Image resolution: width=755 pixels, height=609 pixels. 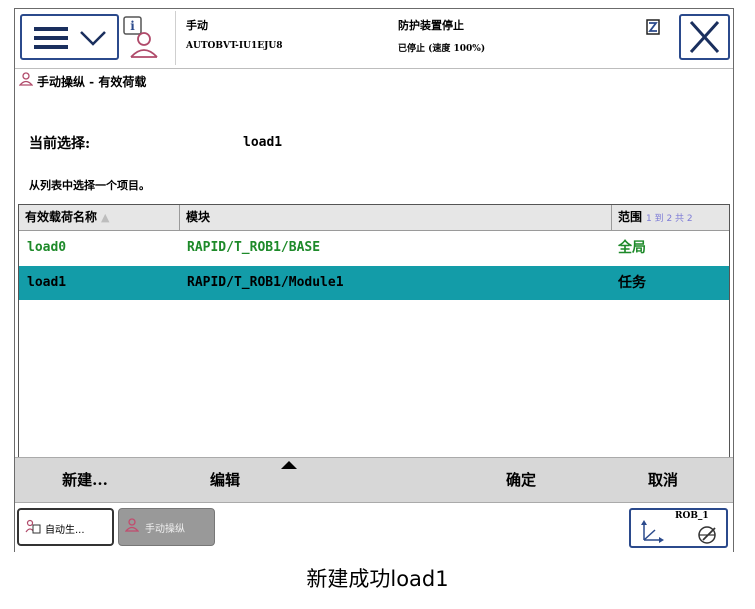 I want to click on payload-name: load1, so click(x=47, y=282).